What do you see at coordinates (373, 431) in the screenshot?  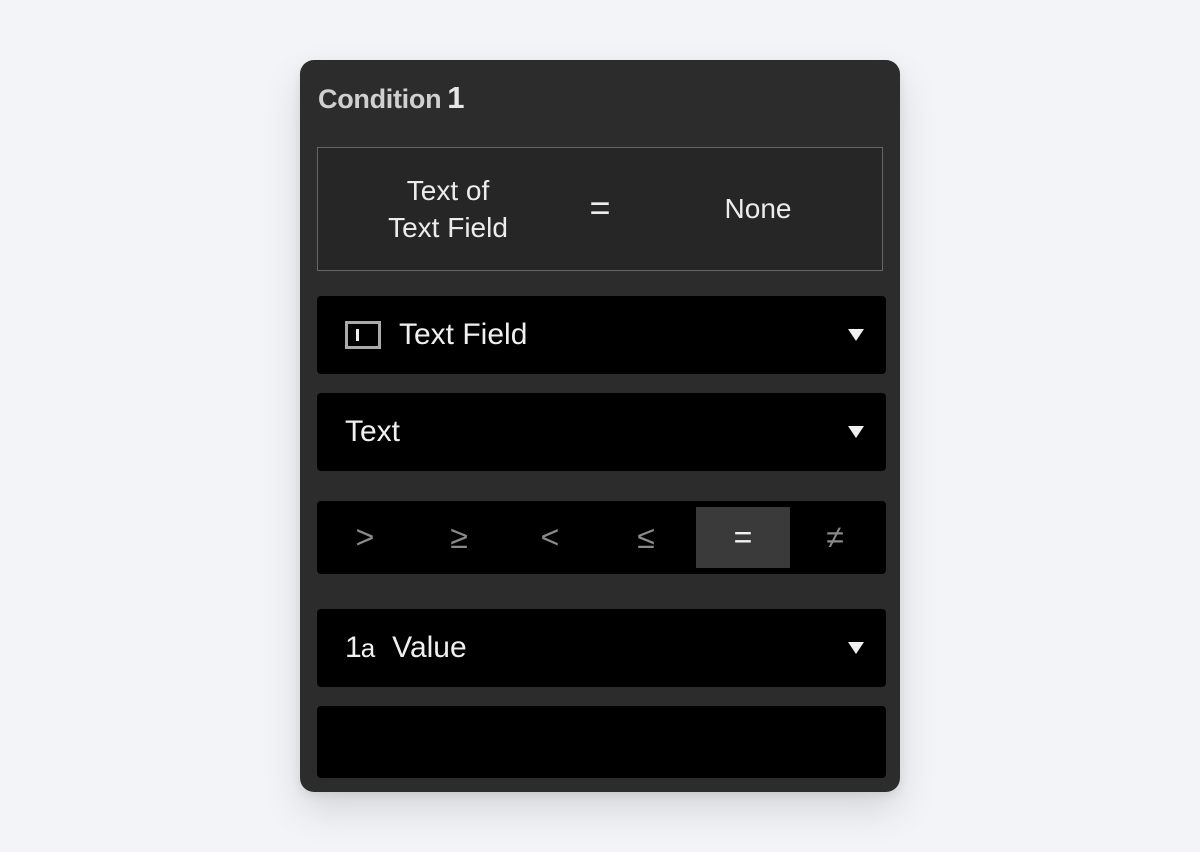 I see `property-dropdown-label: Text` at bounding box center [373, 431].